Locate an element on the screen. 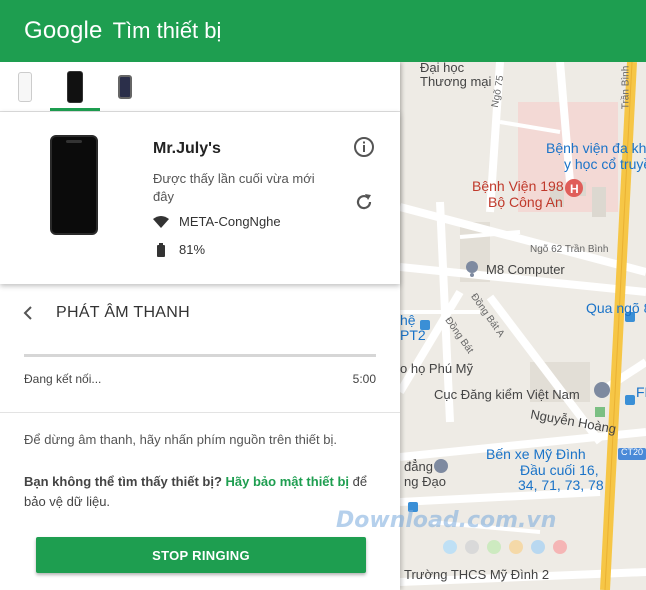 This screenshot has width=646, height=590. map-building is located at coordinates (599, 202).